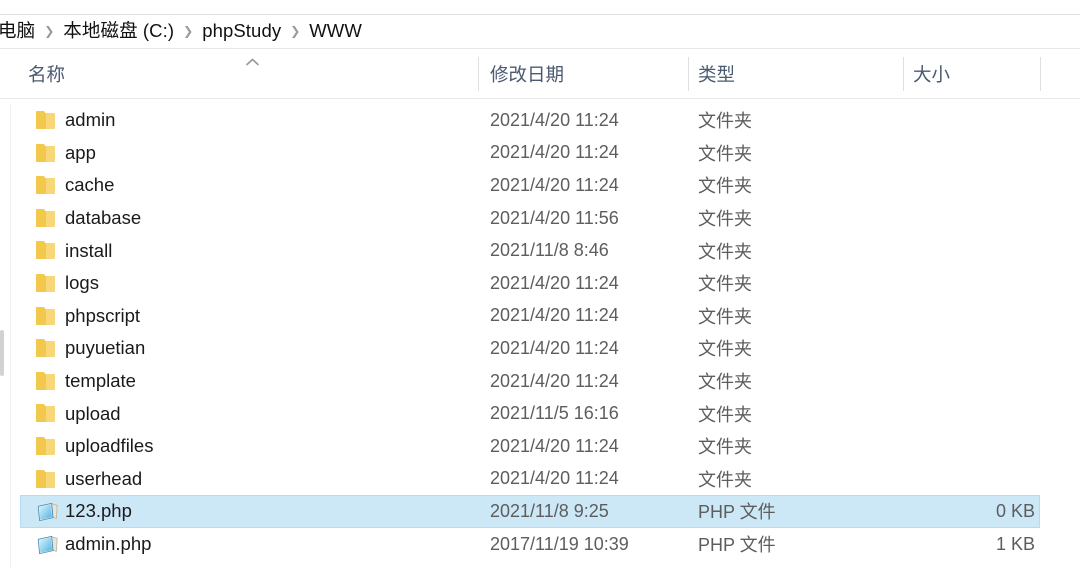 The image size is (1080, 569). What do you see at coordinates (540, 98) in the screenshot?
I see `column-header-divider` at bounding box center [540, 98].